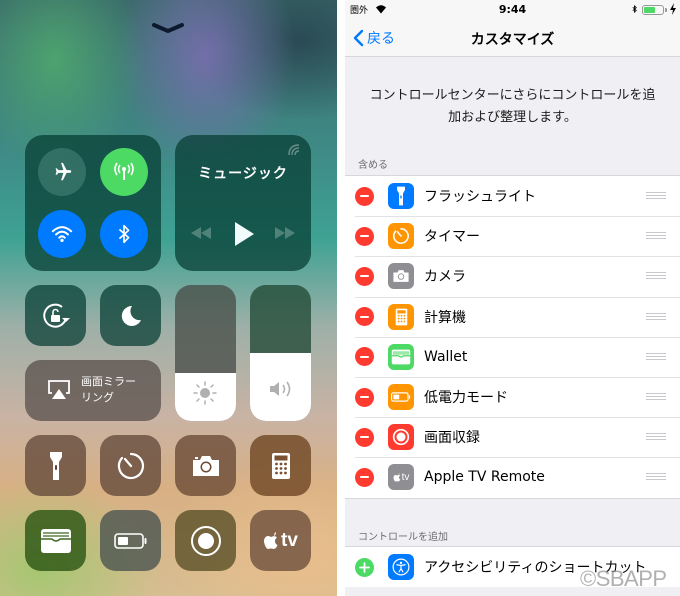 The height and width of the screenshot is (596, 680). I want to click on airplay-audio-icon, so click(294, 150).